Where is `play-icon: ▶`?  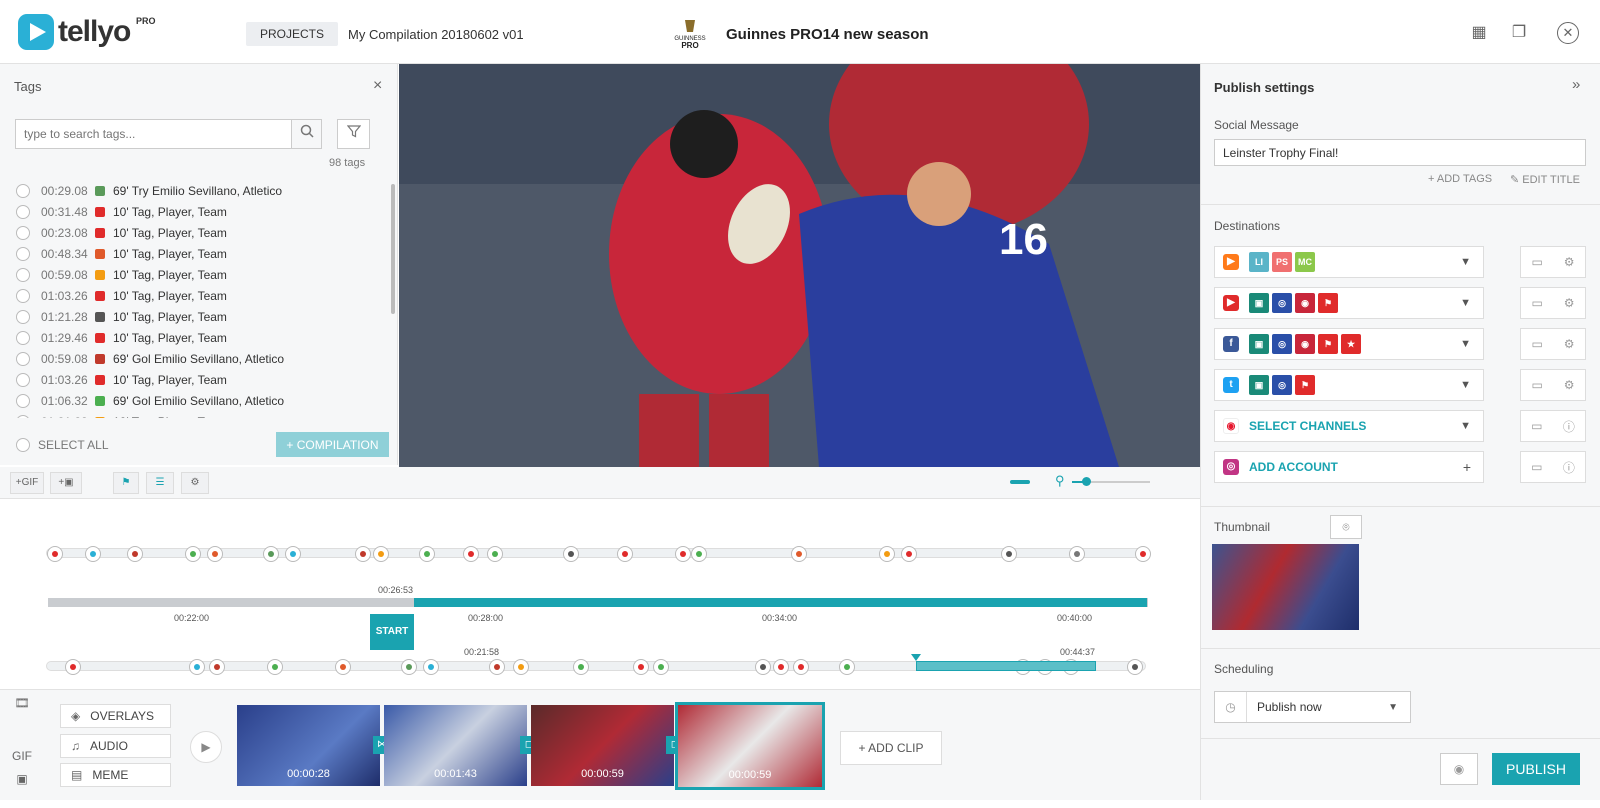 play-icon: ▶ is located at coordinates (206, 747).